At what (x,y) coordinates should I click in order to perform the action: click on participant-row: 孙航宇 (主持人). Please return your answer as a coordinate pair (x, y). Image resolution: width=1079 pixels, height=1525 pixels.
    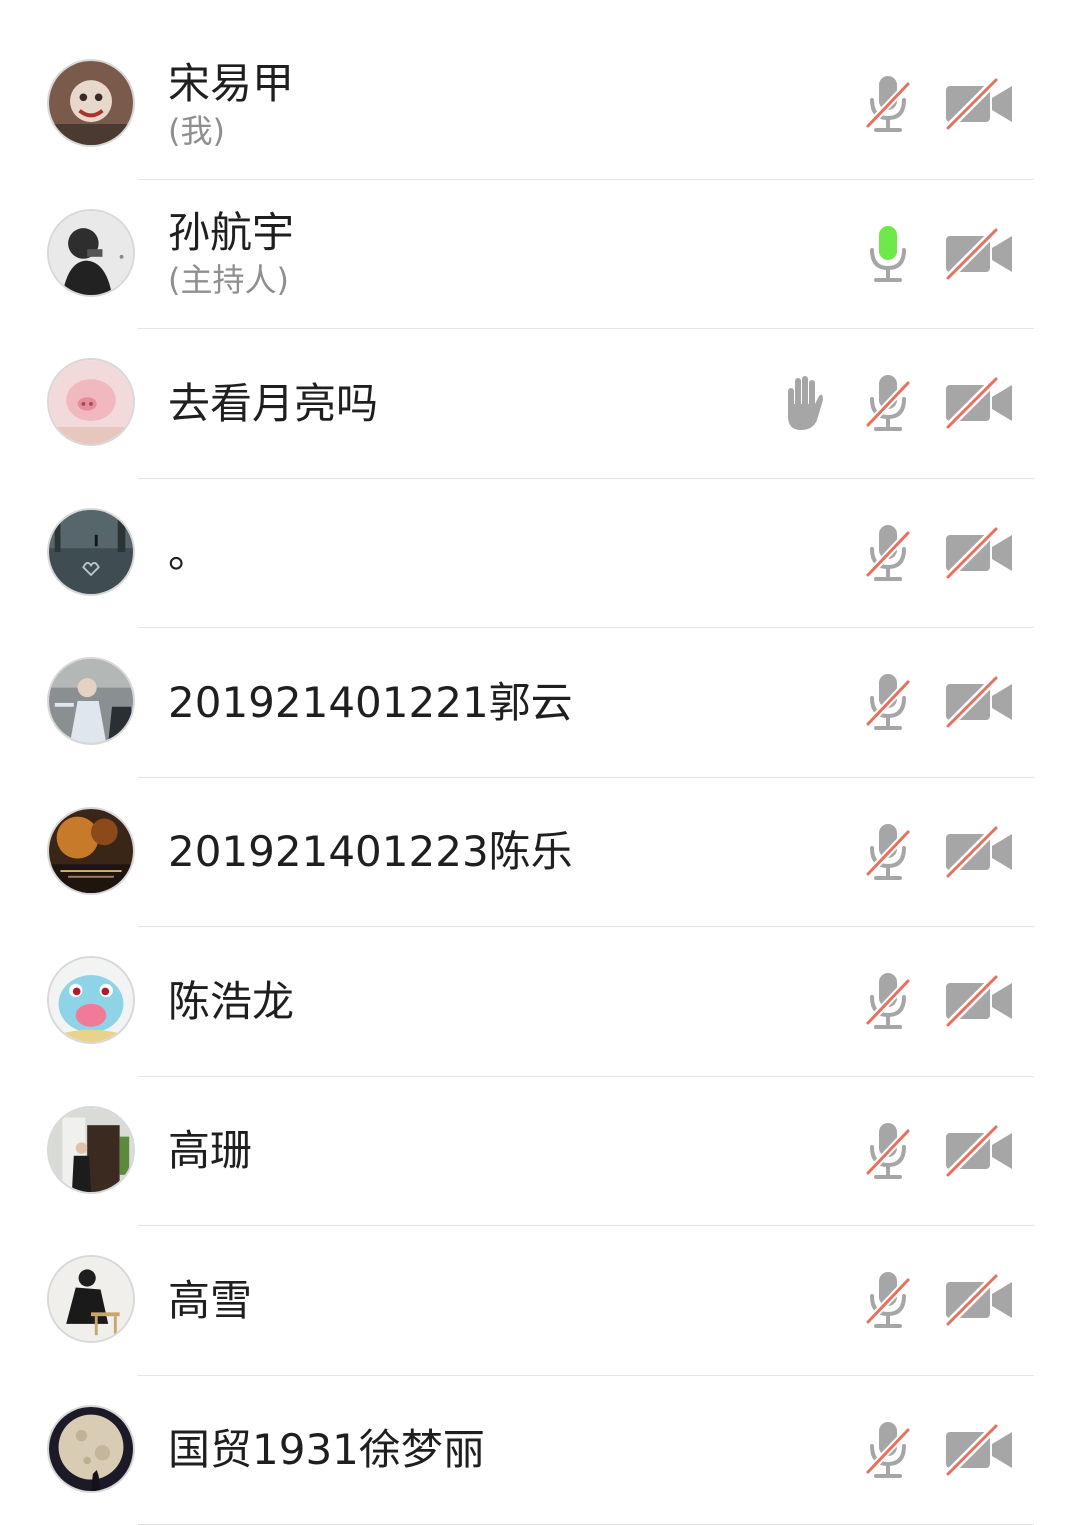
    Looking at the image, I should click on (539, 255).